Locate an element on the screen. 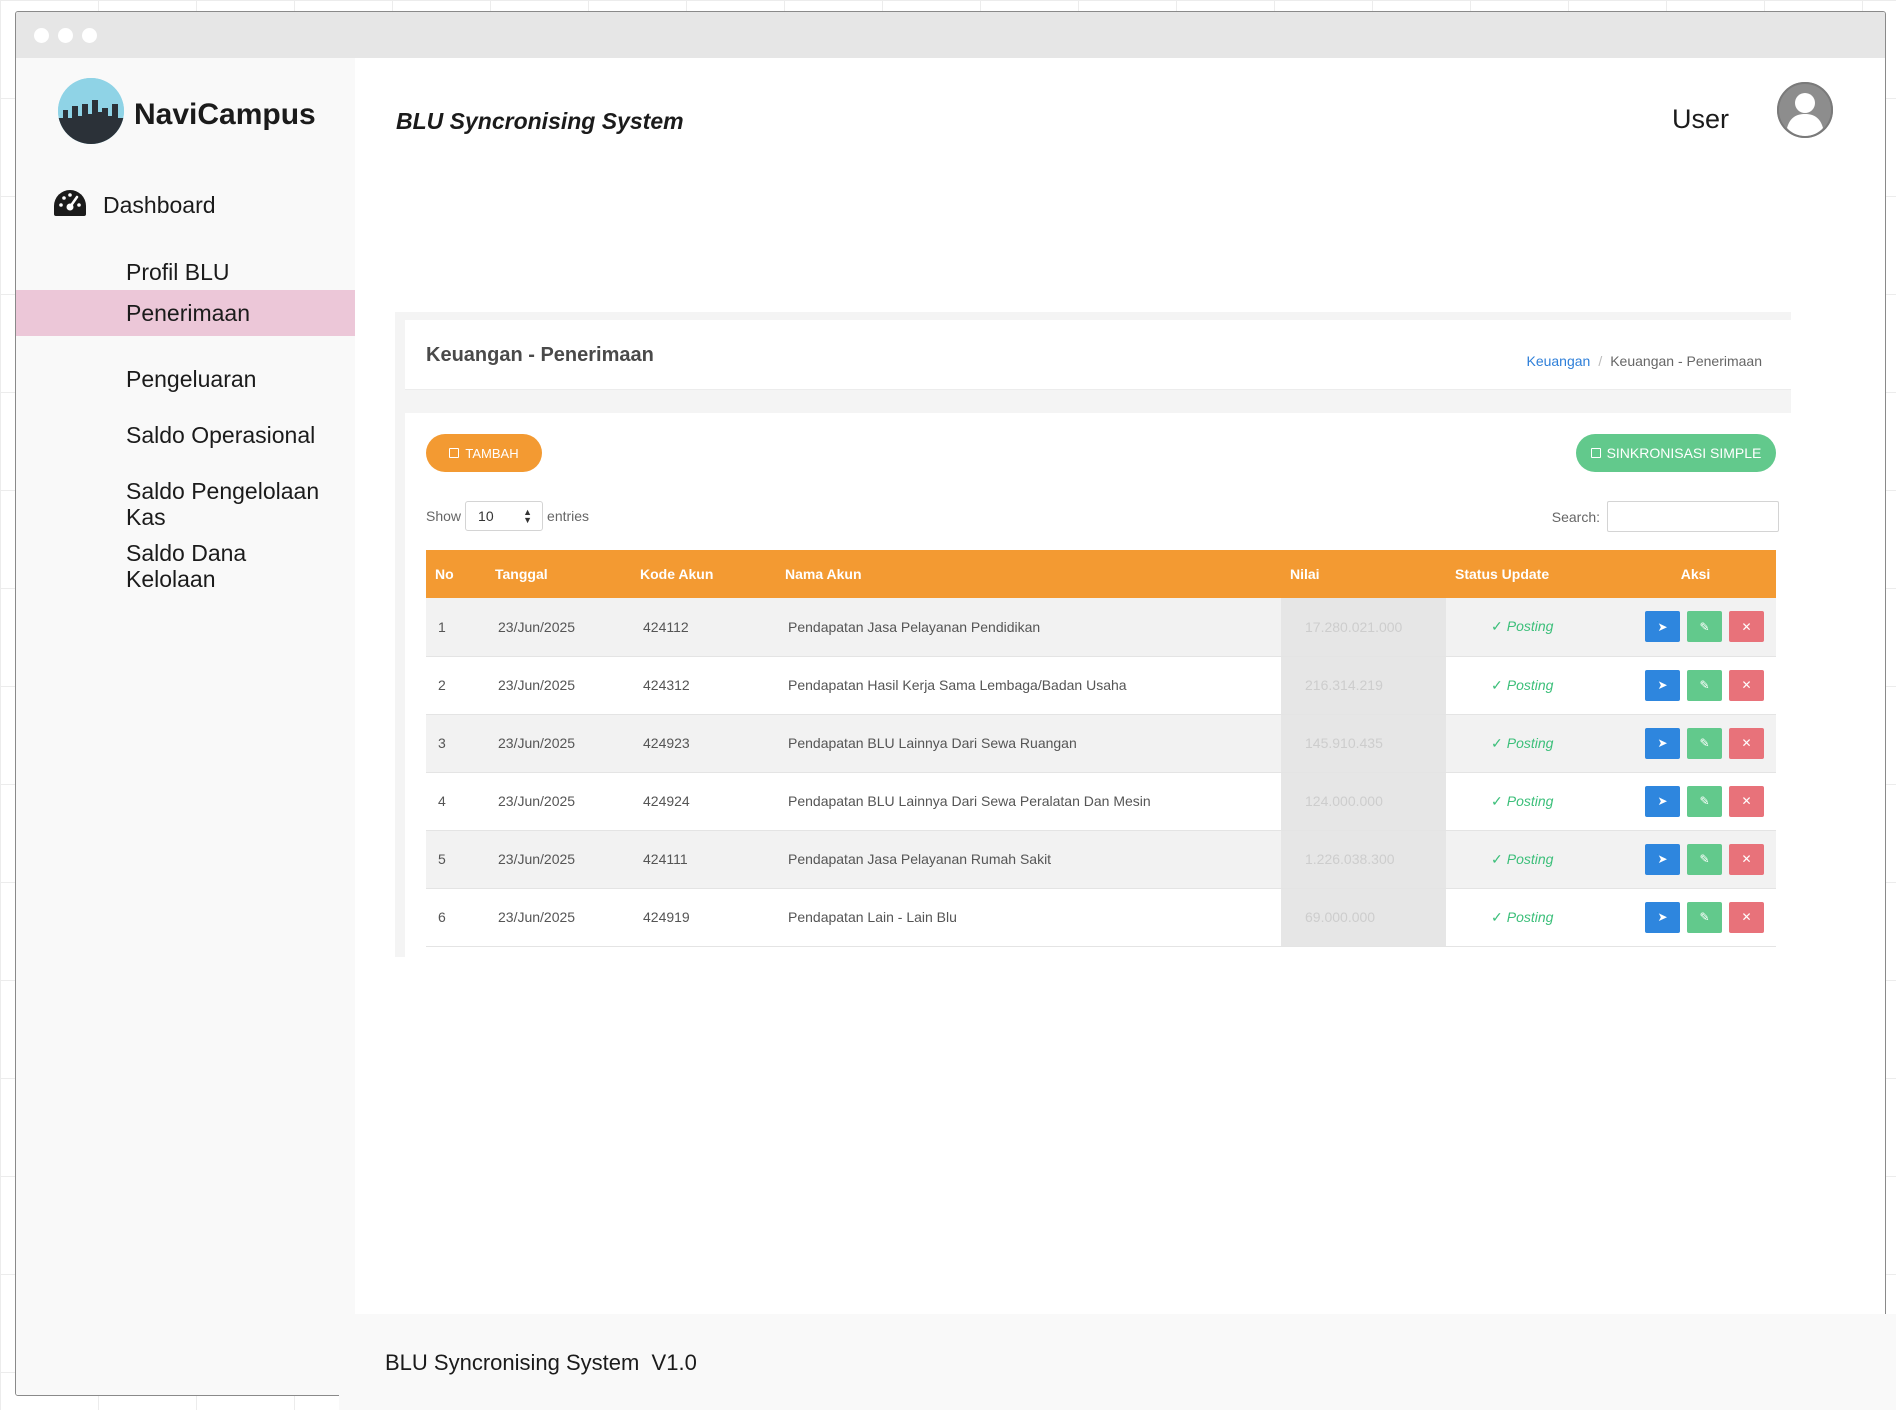 Image resolution: width=1896 pixels, height=1410 pixels. row-nilai: 1.226.038.300 is located at coordinates (1363, 859).